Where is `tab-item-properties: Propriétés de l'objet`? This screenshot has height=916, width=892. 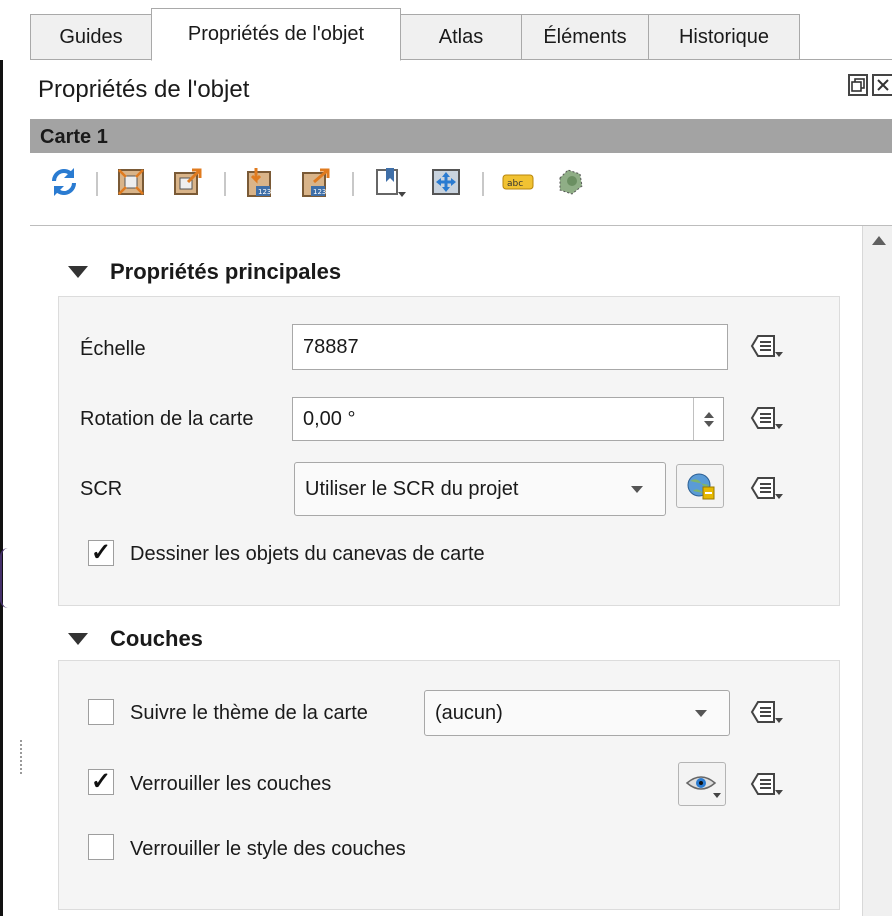
tab-item-properties: Propriétés de l'objet is located at coordinates (276, 34).